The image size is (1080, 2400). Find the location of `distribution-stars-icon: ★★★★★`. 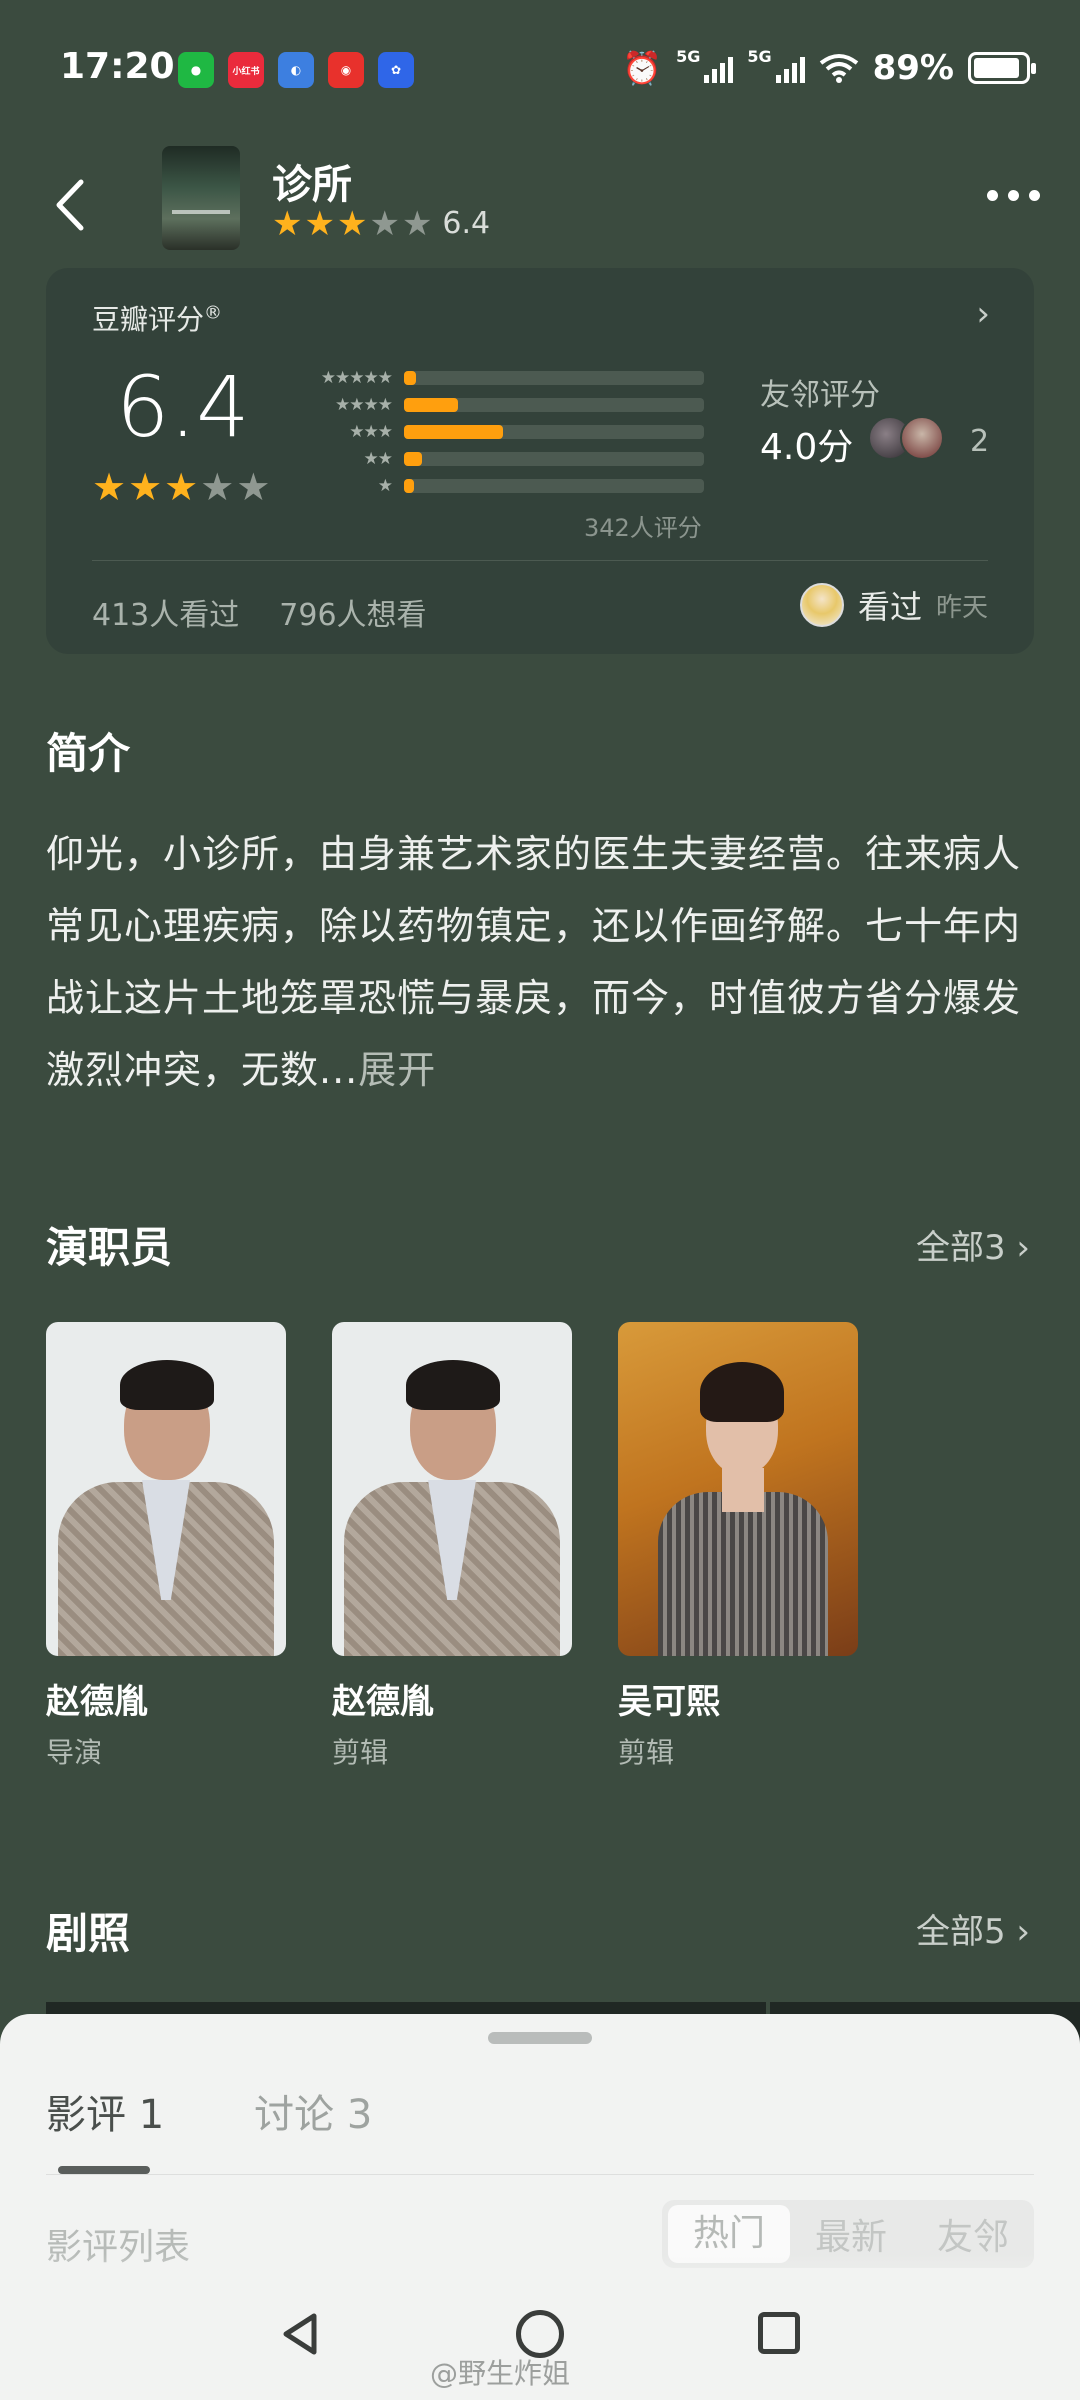

distribution-stars-icon: ★★★★★ is located at coordinates (356, 377).